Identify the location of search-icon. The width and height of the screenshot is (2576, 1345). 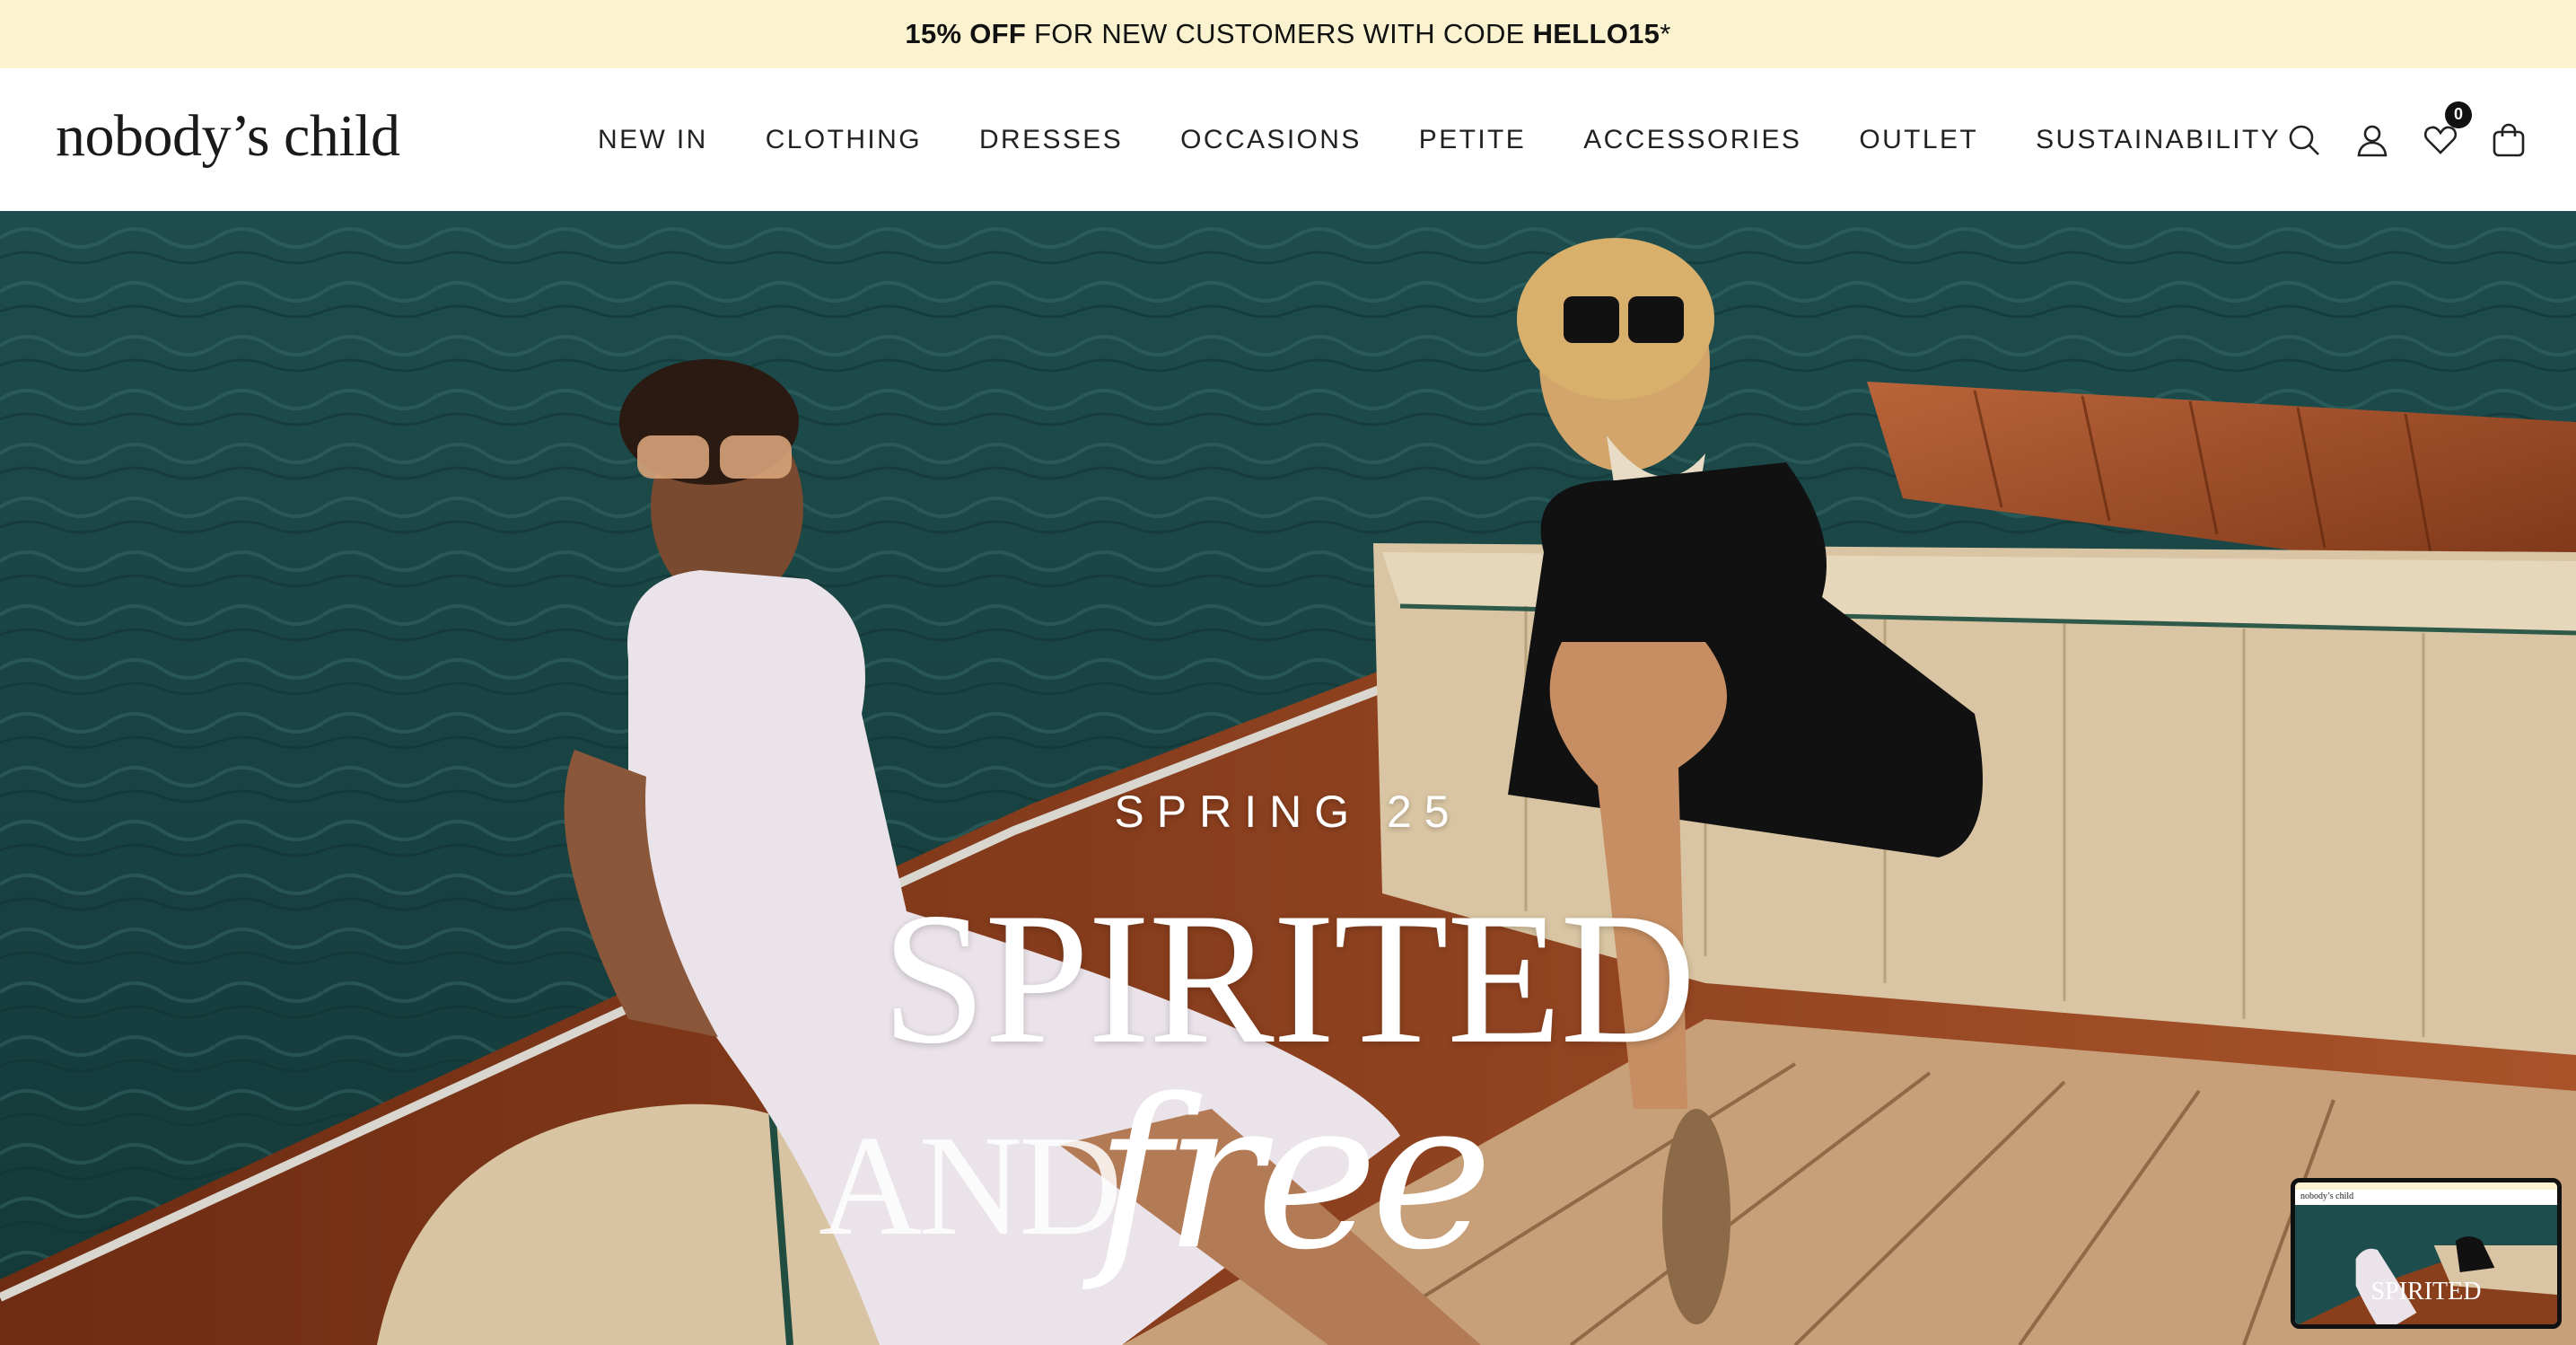
(2304, 140).